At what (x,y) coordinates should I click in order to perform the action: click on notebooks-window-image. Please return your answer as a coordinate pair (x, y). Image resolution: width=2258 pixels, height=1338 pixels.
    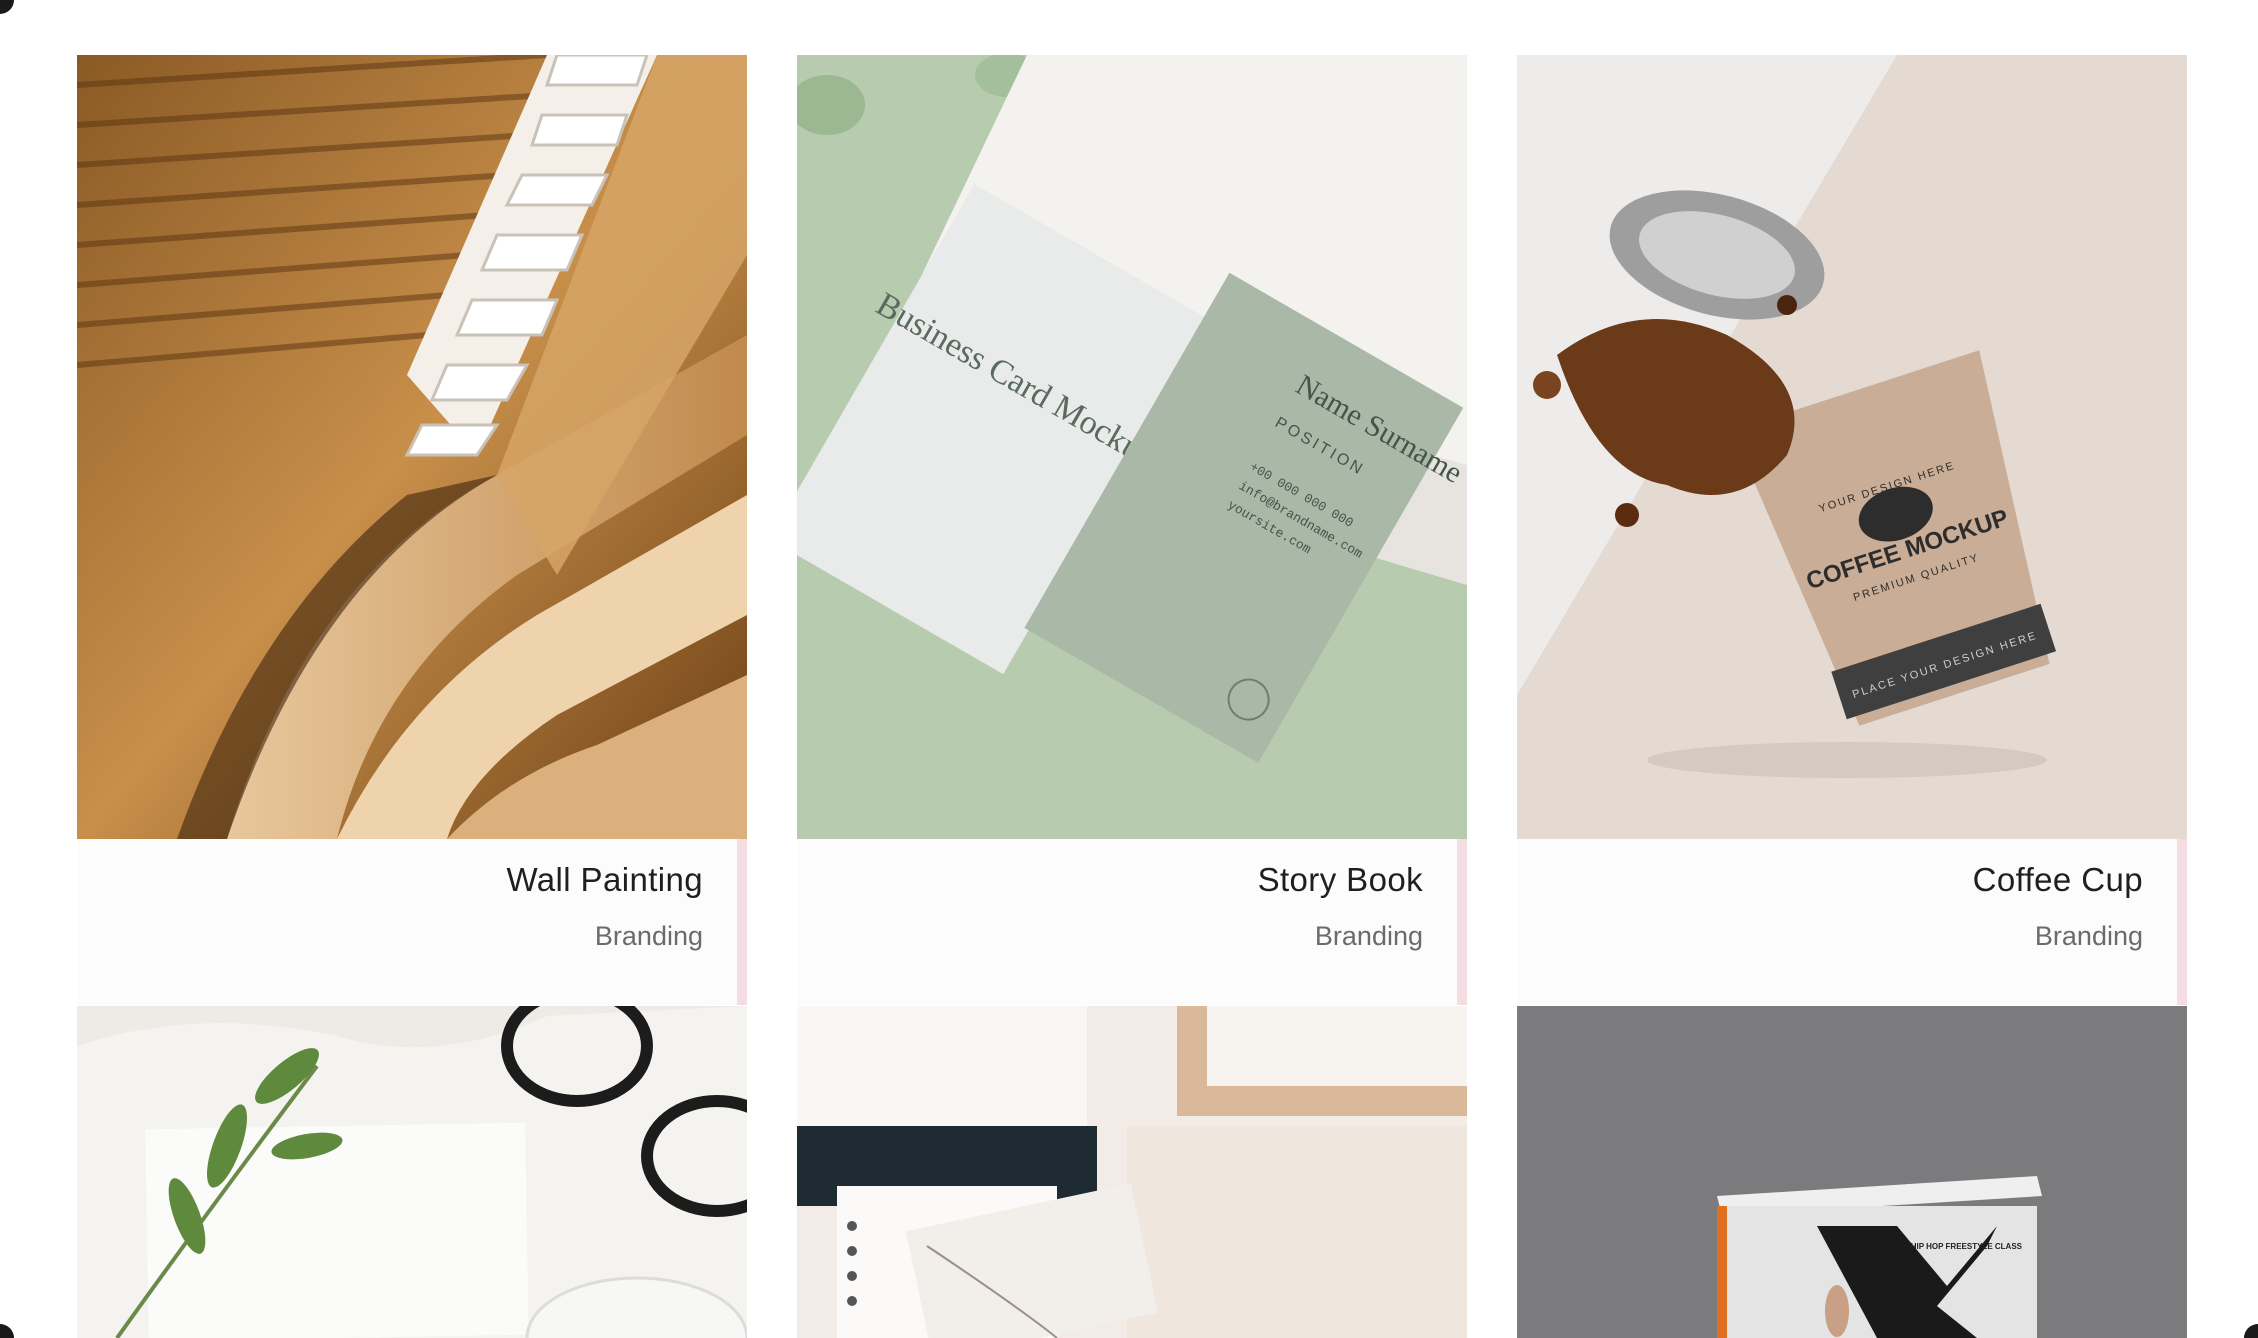
    Looking at the image, I should click on (1132, 1172).